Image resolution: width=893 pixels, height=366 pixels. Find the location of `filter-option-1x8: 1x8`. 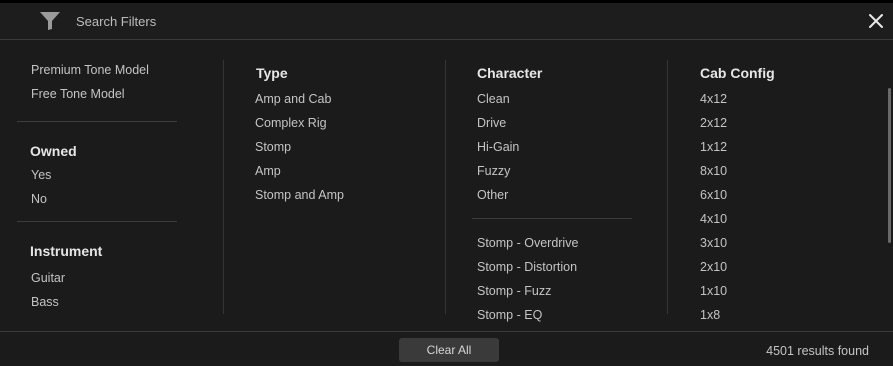

filter-option-1x8: 1x8 is located at coordinates (710, 315).